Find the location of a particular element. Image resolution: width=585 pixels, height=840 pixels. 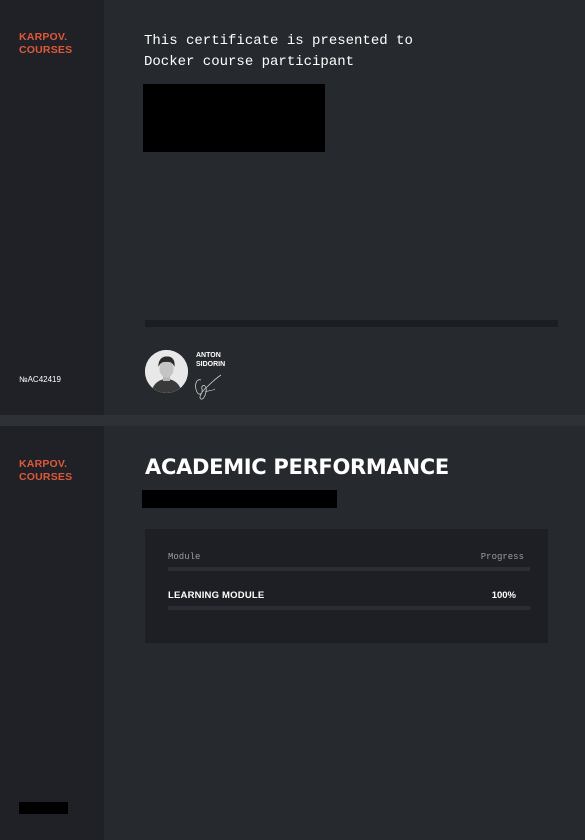

signature-image is located at coordinates (208, 387).